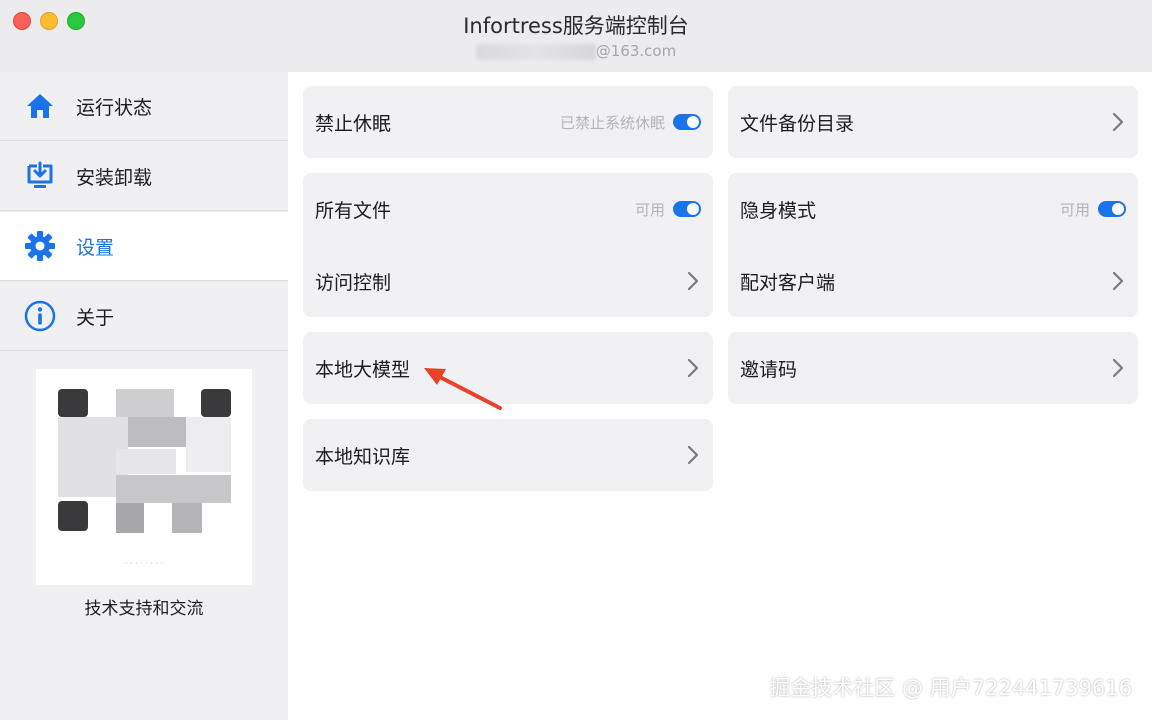  Describe the element at coordinates (576, 26) in the screenshot. I see `window-title: Infortress服务端控制台` at that location.